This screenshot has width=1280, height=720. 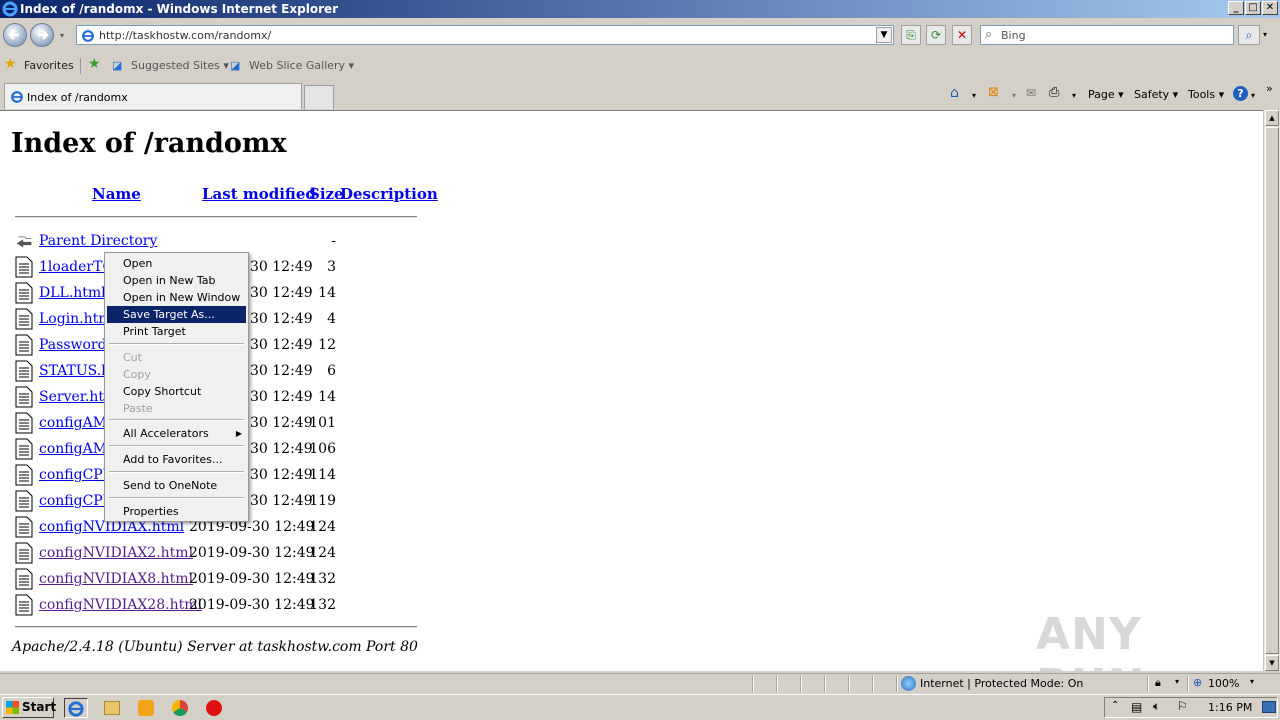 What do you see at coordinates (76, 267) in the screenshot?
I see `file-link: 1loaderTC` at bounding box center [76, 267].